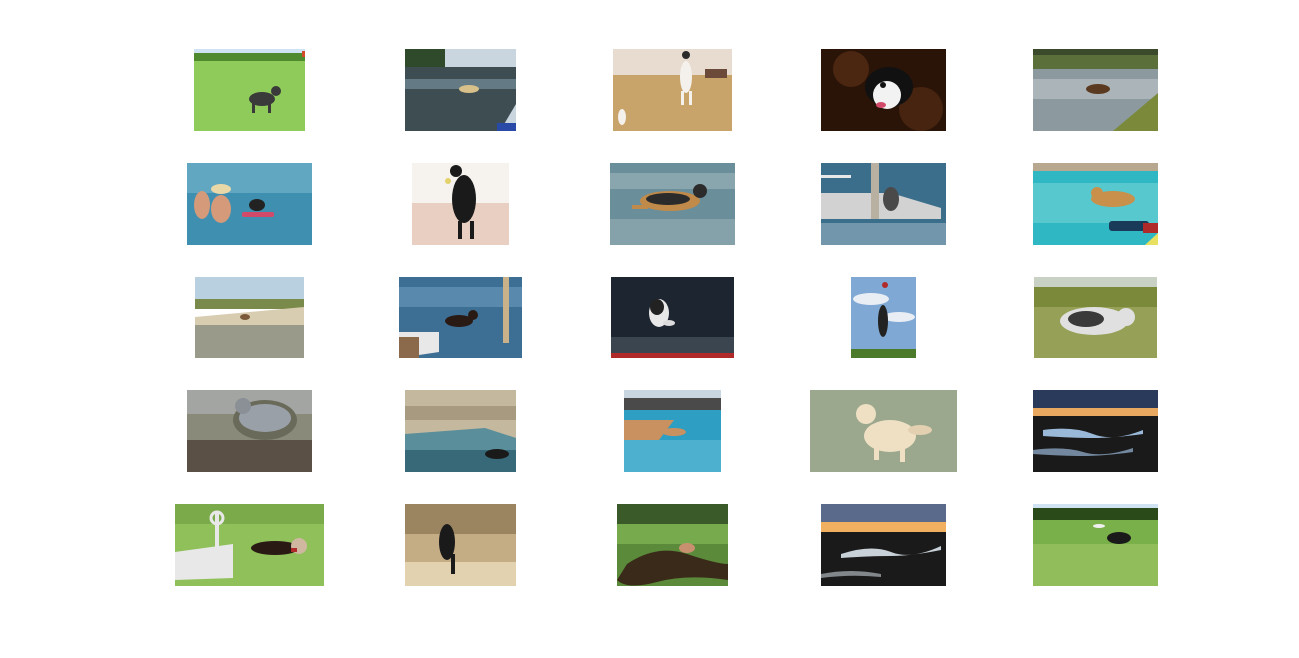  Describe the element at coordinates (460, 90) in the screenshot. I see `photo-dog-swimming-near-dock` at that location.